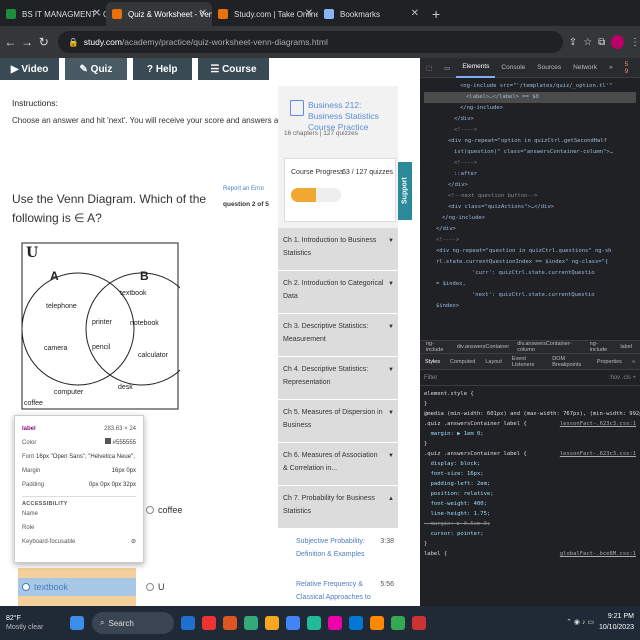 This screenshot has height=640, width=640. Describe the element at coordinates (77, 623) in the screenshot. I see `windows-start-icon` at that location.